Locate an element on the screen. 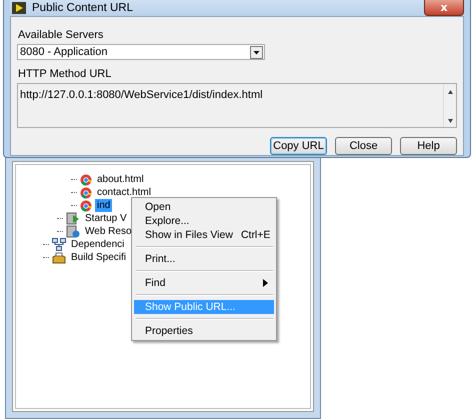  box-icon is located at coordinates (59, 257).